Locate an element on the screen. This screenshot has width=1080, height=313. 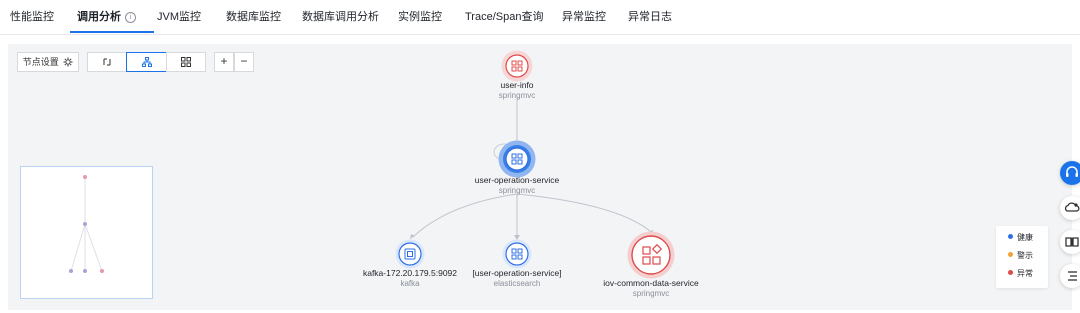
info-icon: i is located at coordinates (130, 17).